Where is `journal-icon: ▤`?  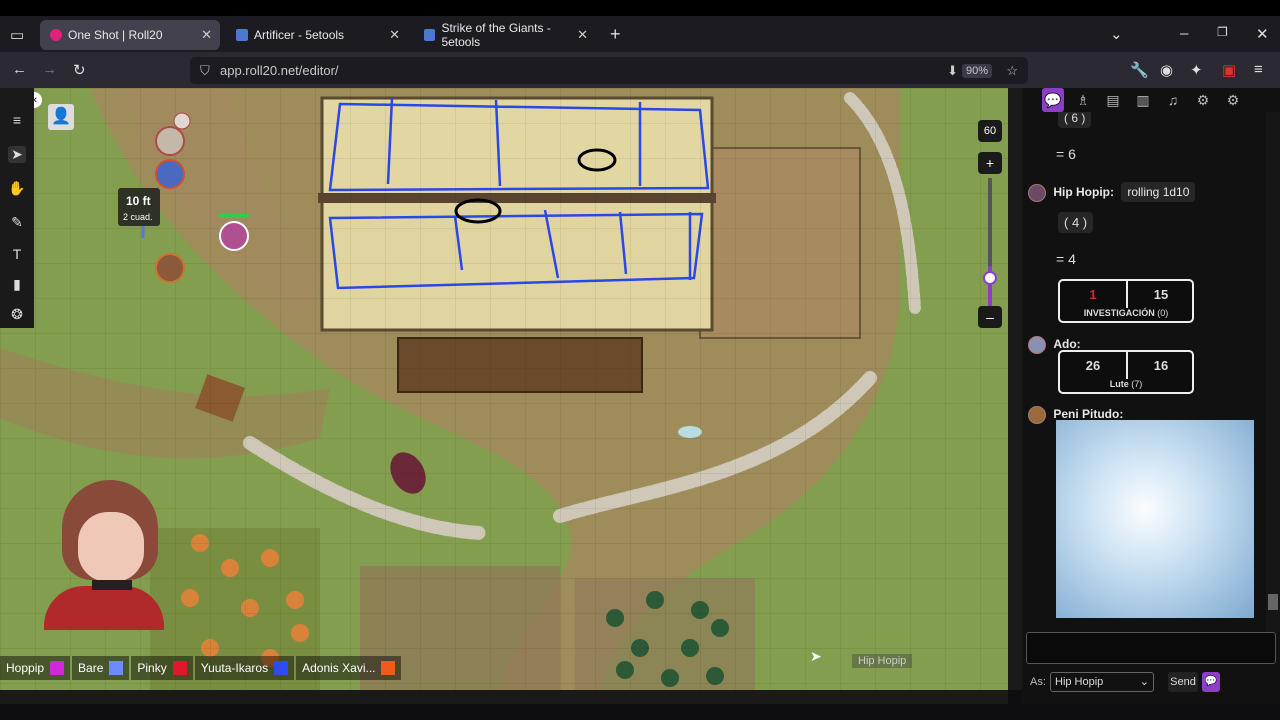 journal-icon: ▤ is located at coordinates (1113, 100).